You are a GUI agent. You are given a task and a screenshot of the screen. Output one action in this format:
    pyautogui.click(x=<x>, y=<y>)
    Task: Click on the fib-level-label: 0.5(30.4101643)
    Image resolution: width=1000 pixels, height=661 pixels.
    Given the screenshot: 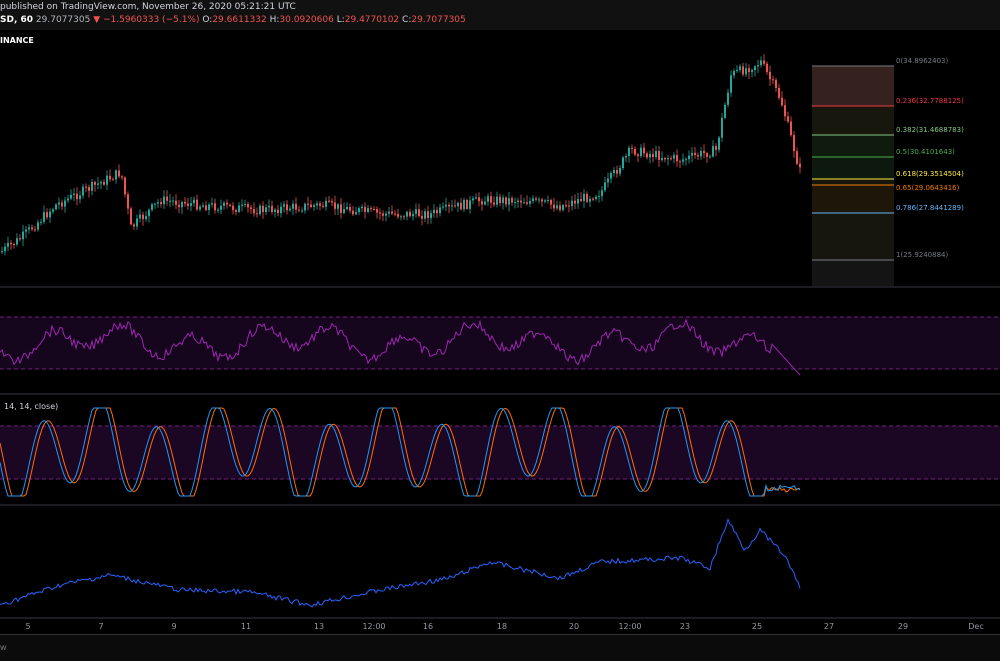 What is the action you would take?
    pyautogui.click(x=925, y=152)
    